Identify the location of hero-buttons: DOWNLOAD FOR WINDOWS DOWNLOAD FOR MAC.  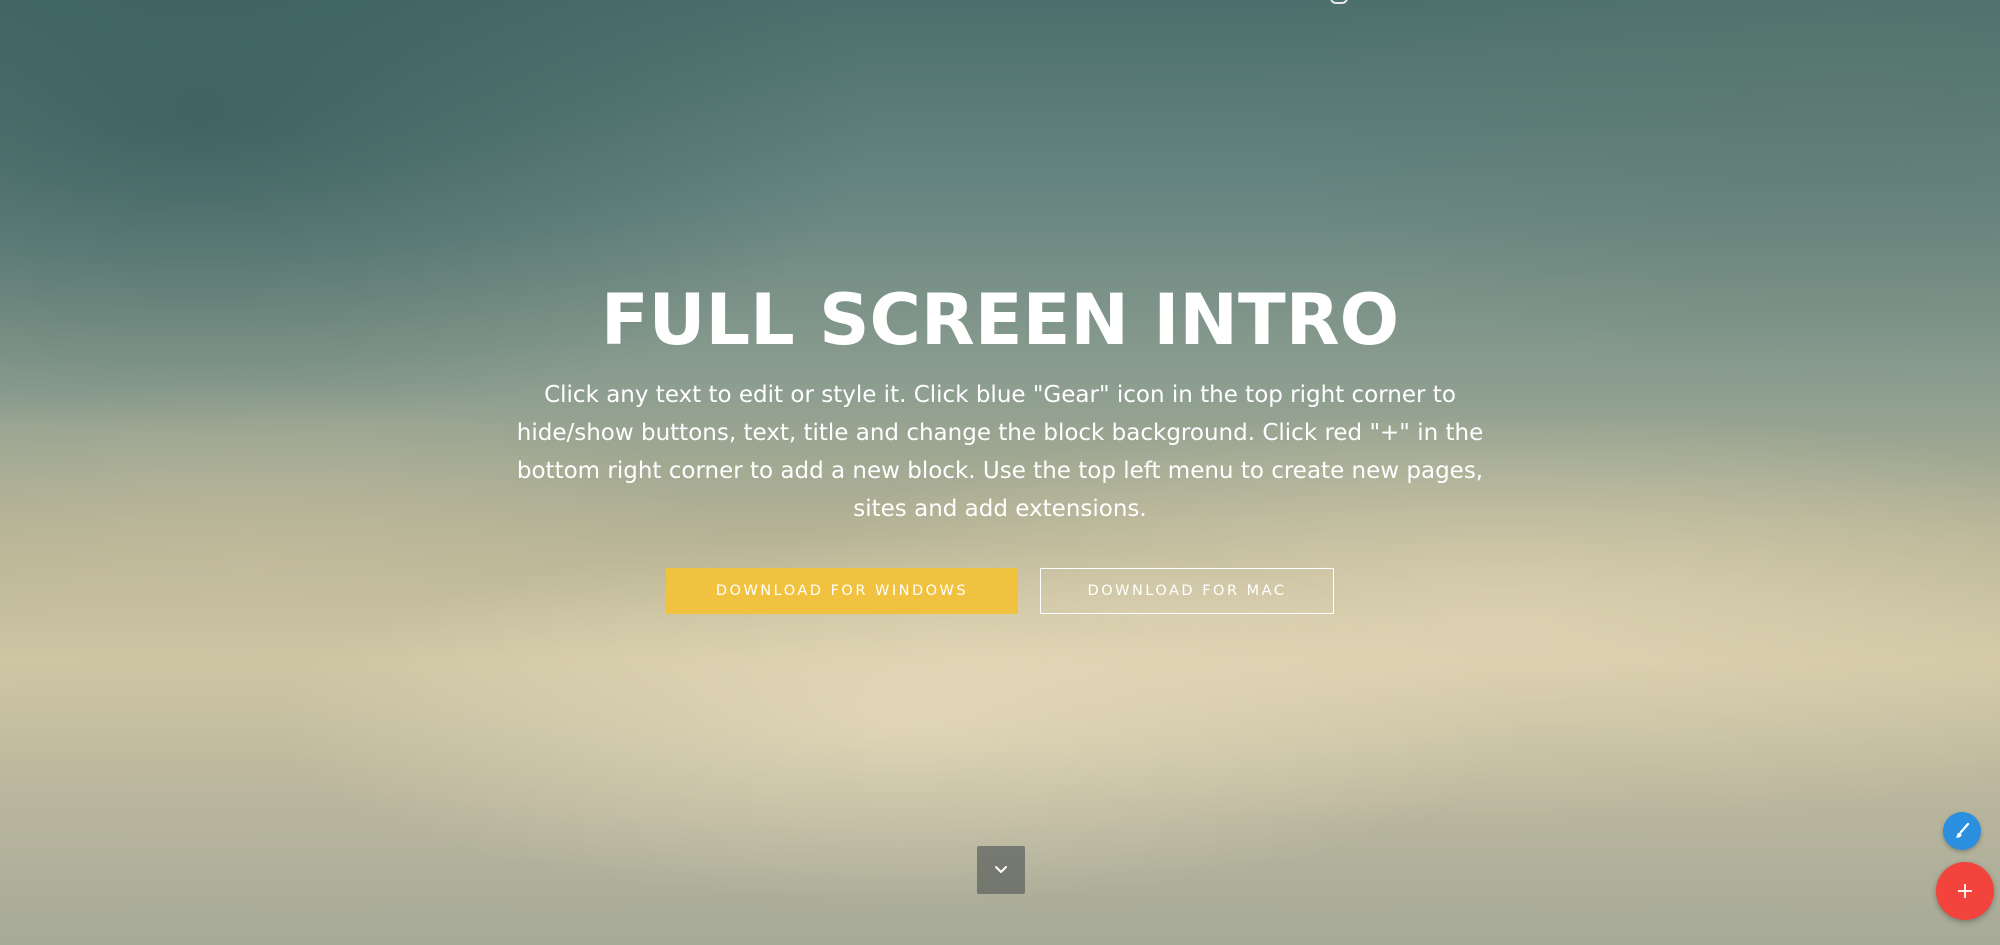
(1000, 591).